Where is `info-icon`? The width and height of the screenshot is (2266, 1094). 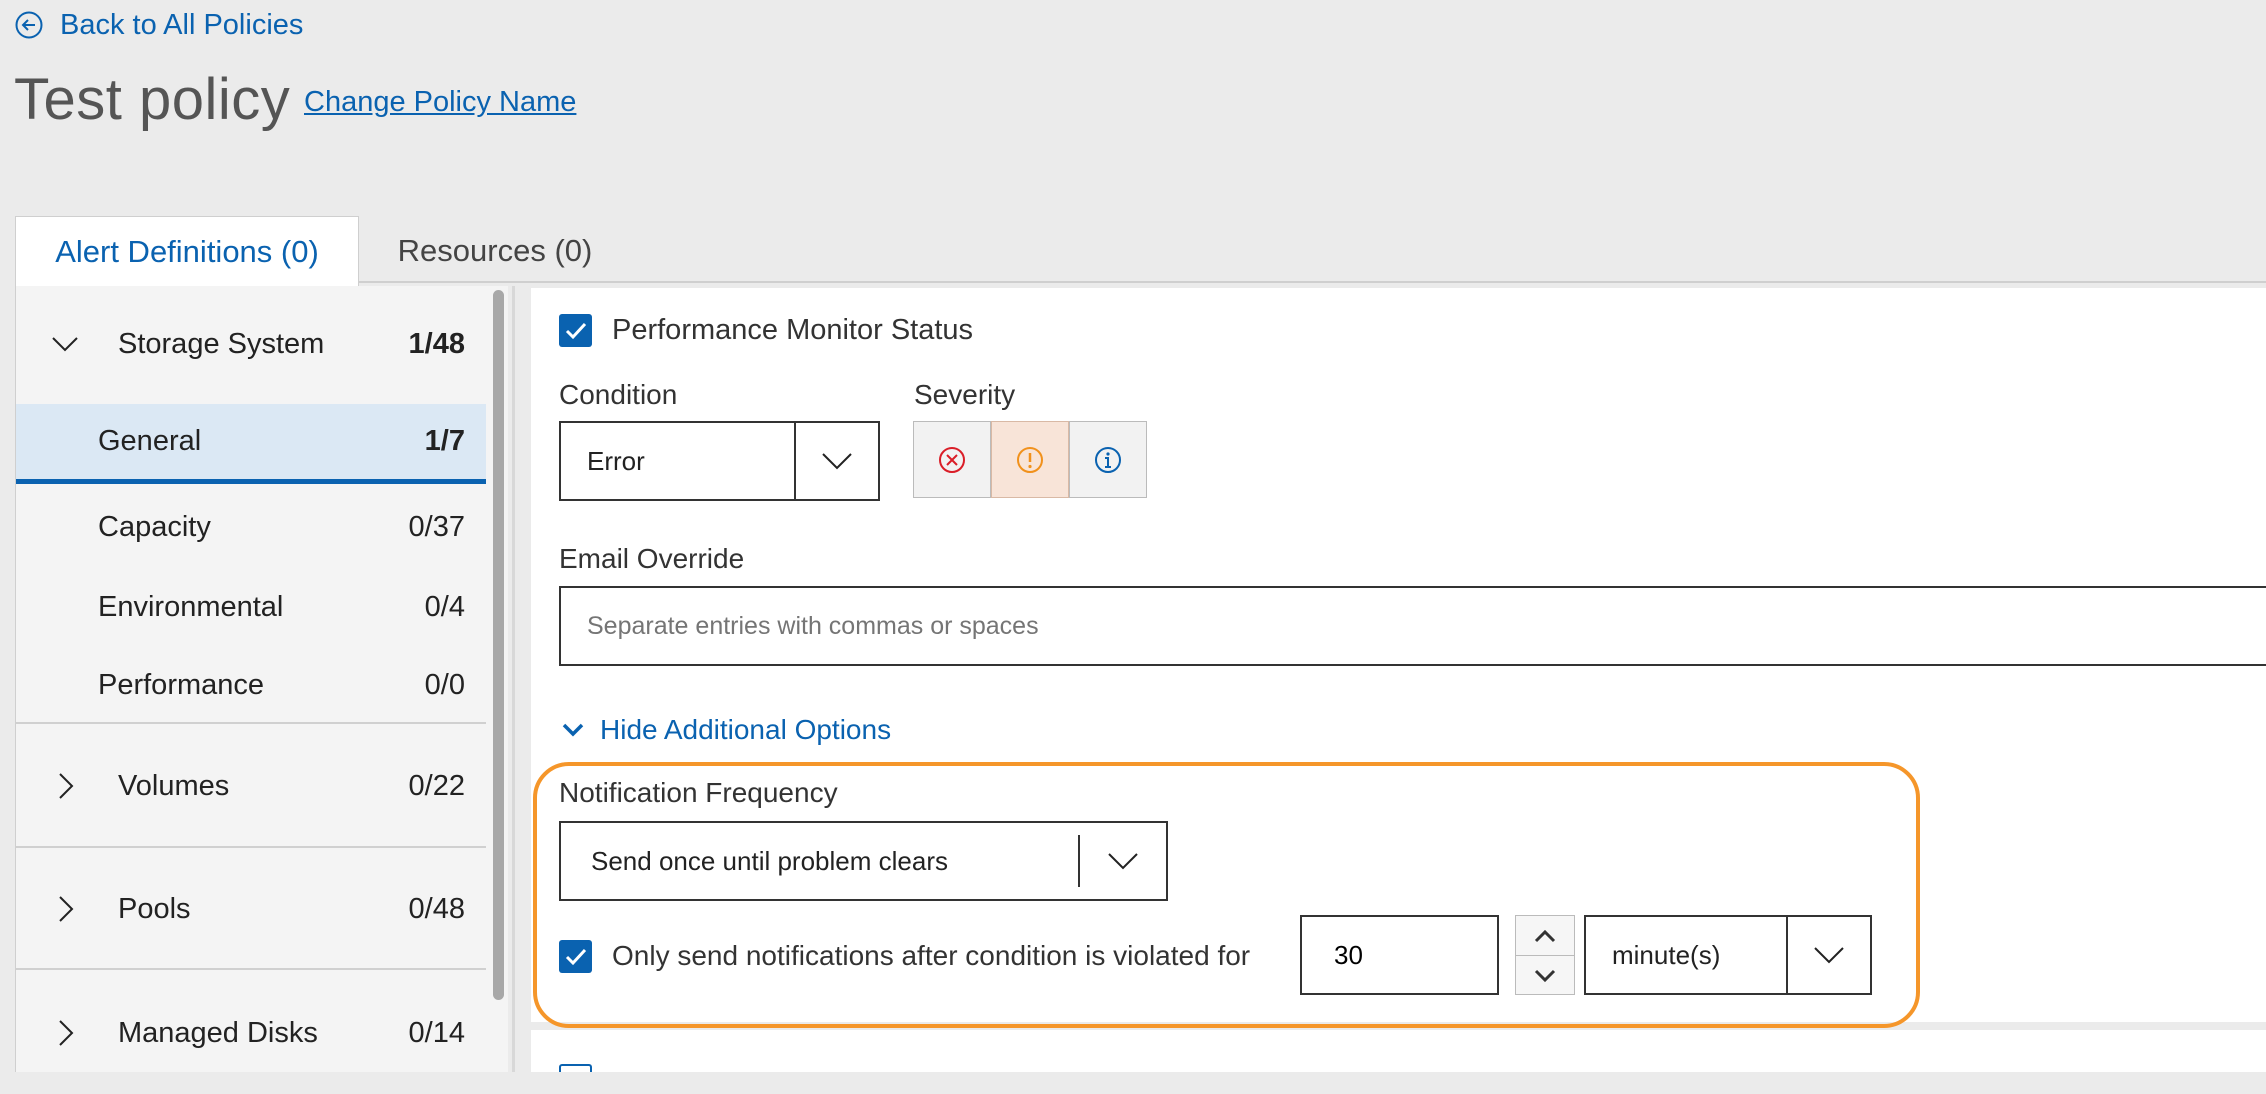
info-icon is located at coordinates (1108, 459).